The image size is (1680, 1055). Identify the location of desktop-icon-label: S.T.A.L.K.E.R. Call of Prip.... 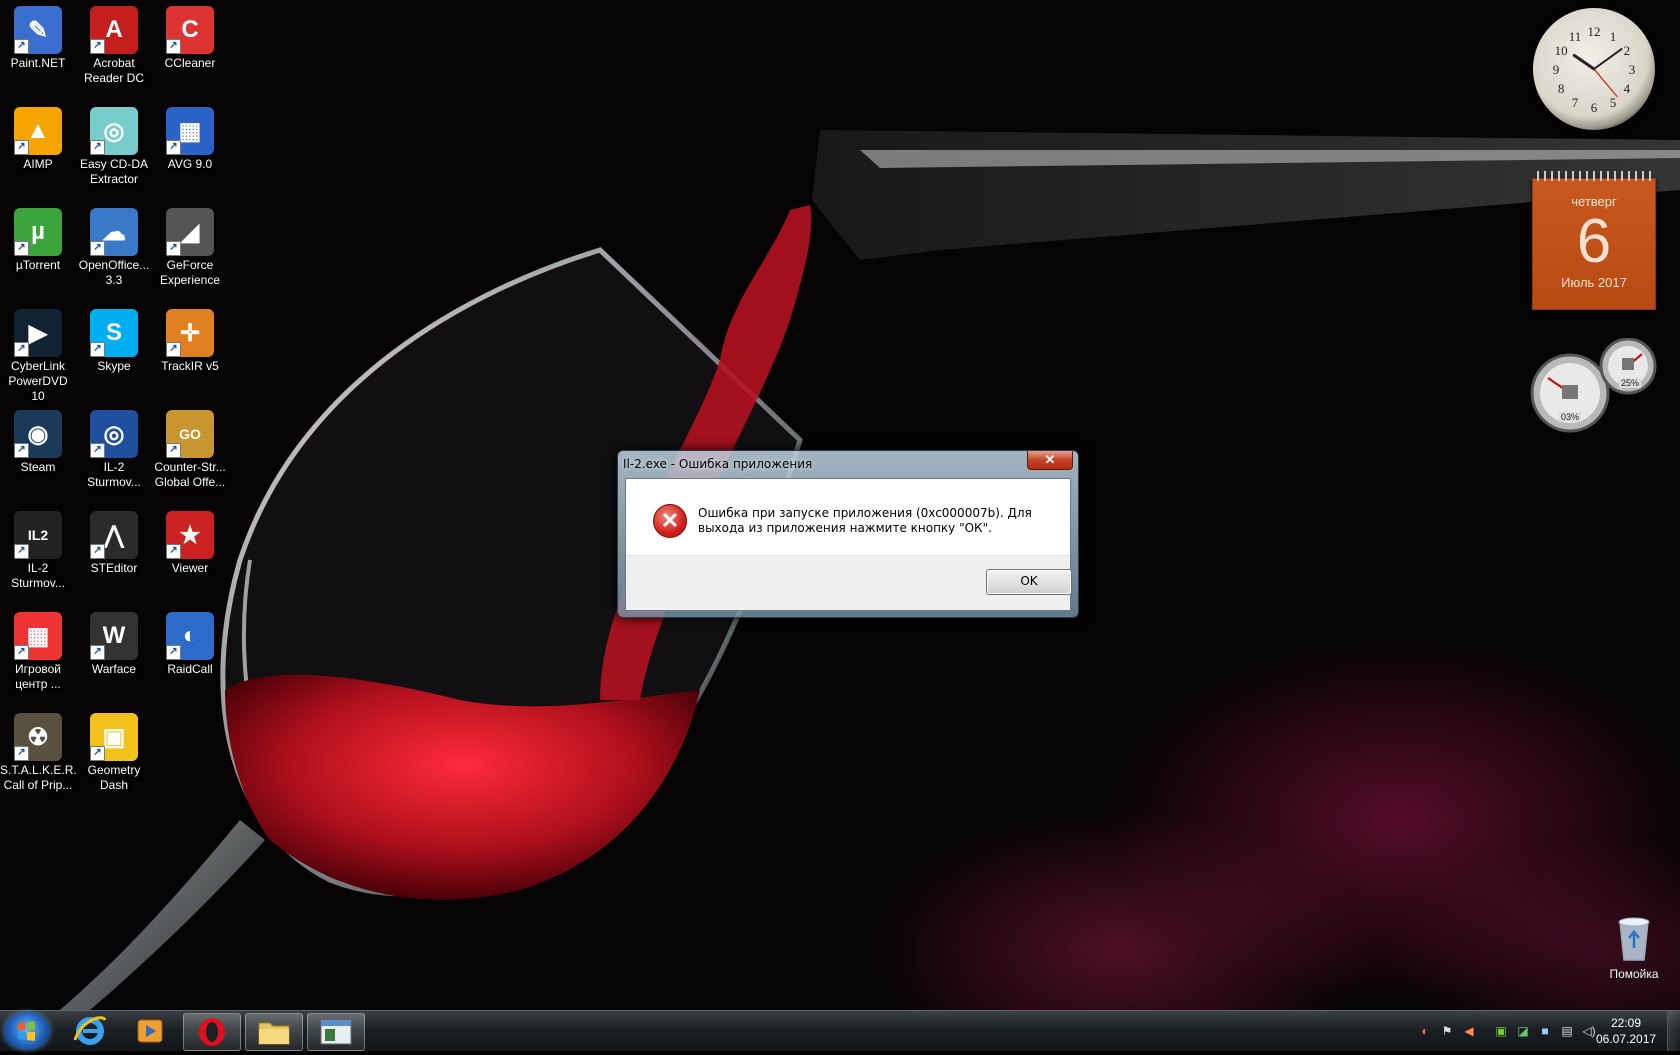
(38, 777).